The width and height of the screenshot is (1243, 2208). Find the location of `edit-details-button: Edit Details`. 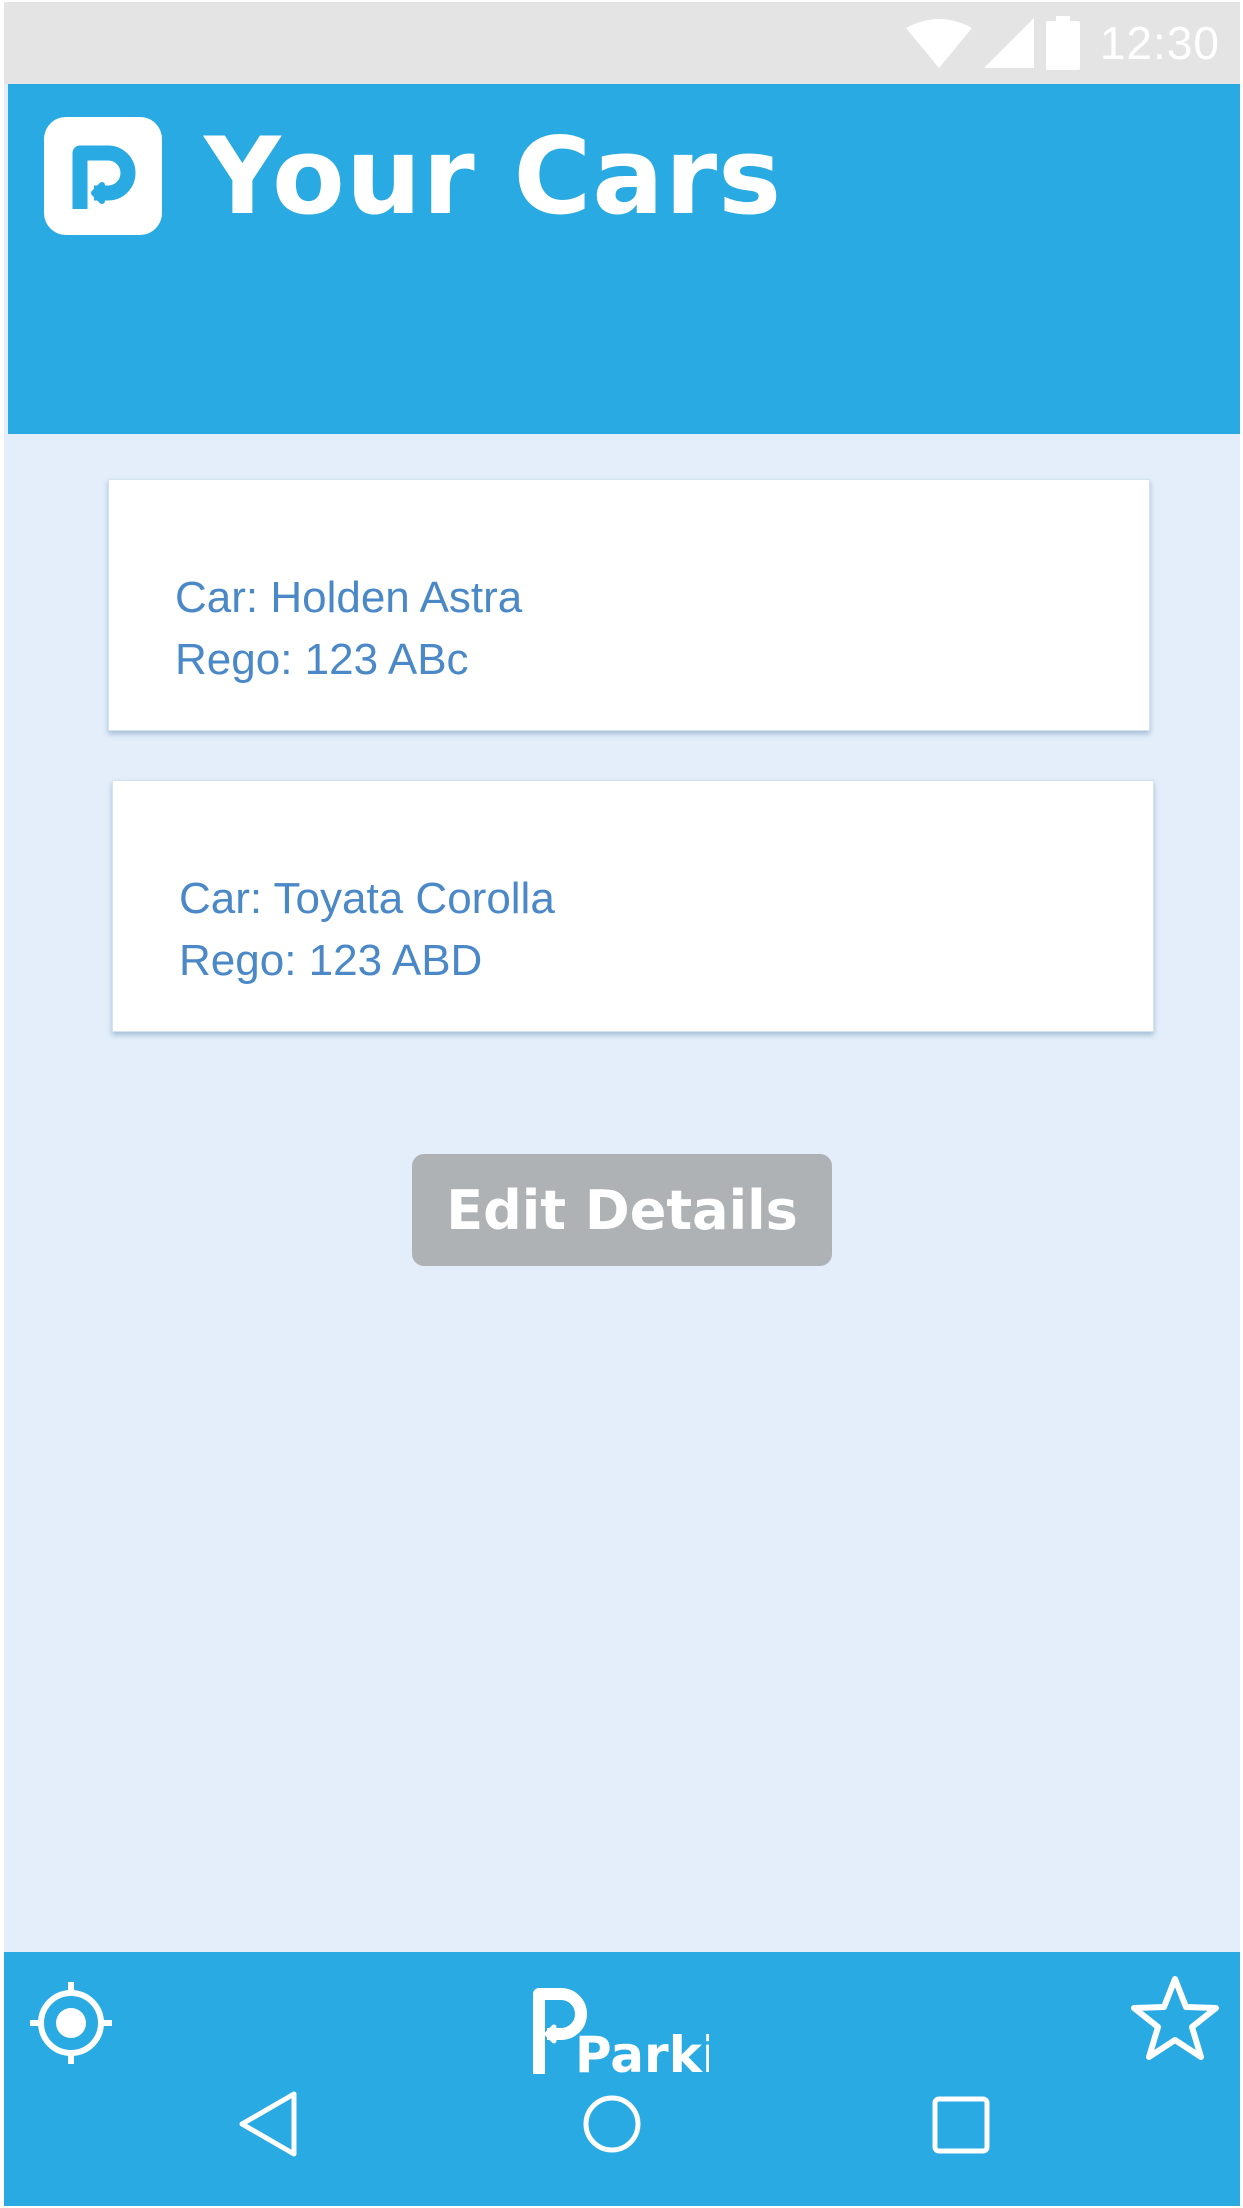

edit-details-button: Edit Details is located at coordinates (622, 1210).